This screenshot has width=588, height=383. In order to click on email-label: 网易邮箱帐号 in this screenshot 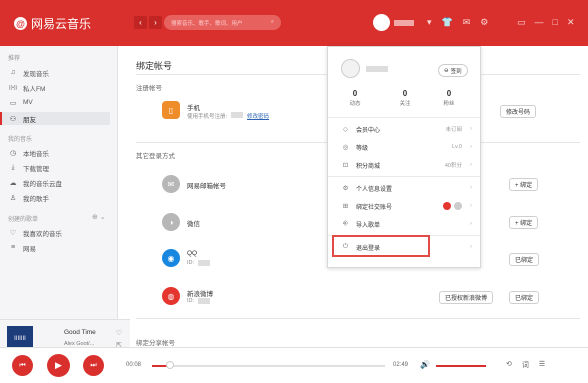, I will do `click(206, 186)`.